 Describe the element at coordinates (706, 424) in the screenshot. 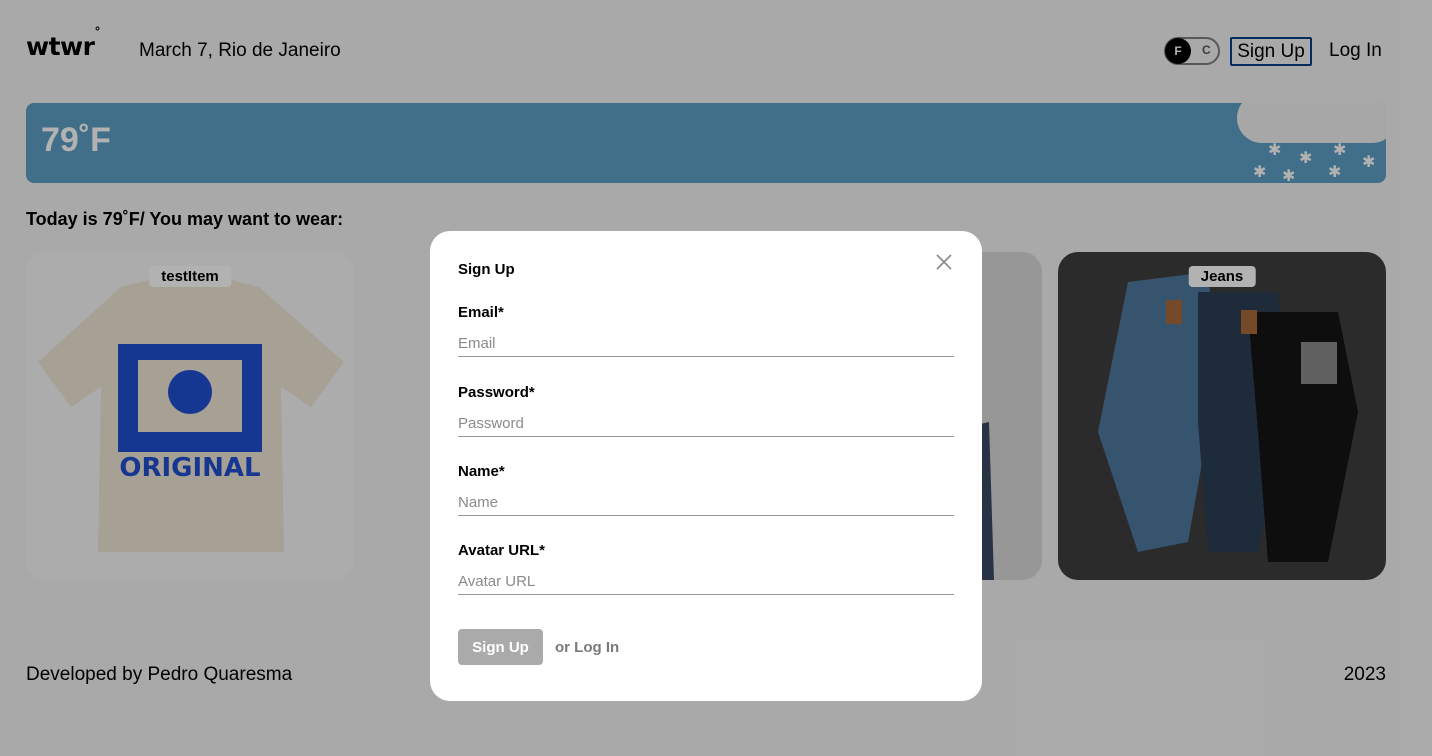

I see `password-input` at that location.